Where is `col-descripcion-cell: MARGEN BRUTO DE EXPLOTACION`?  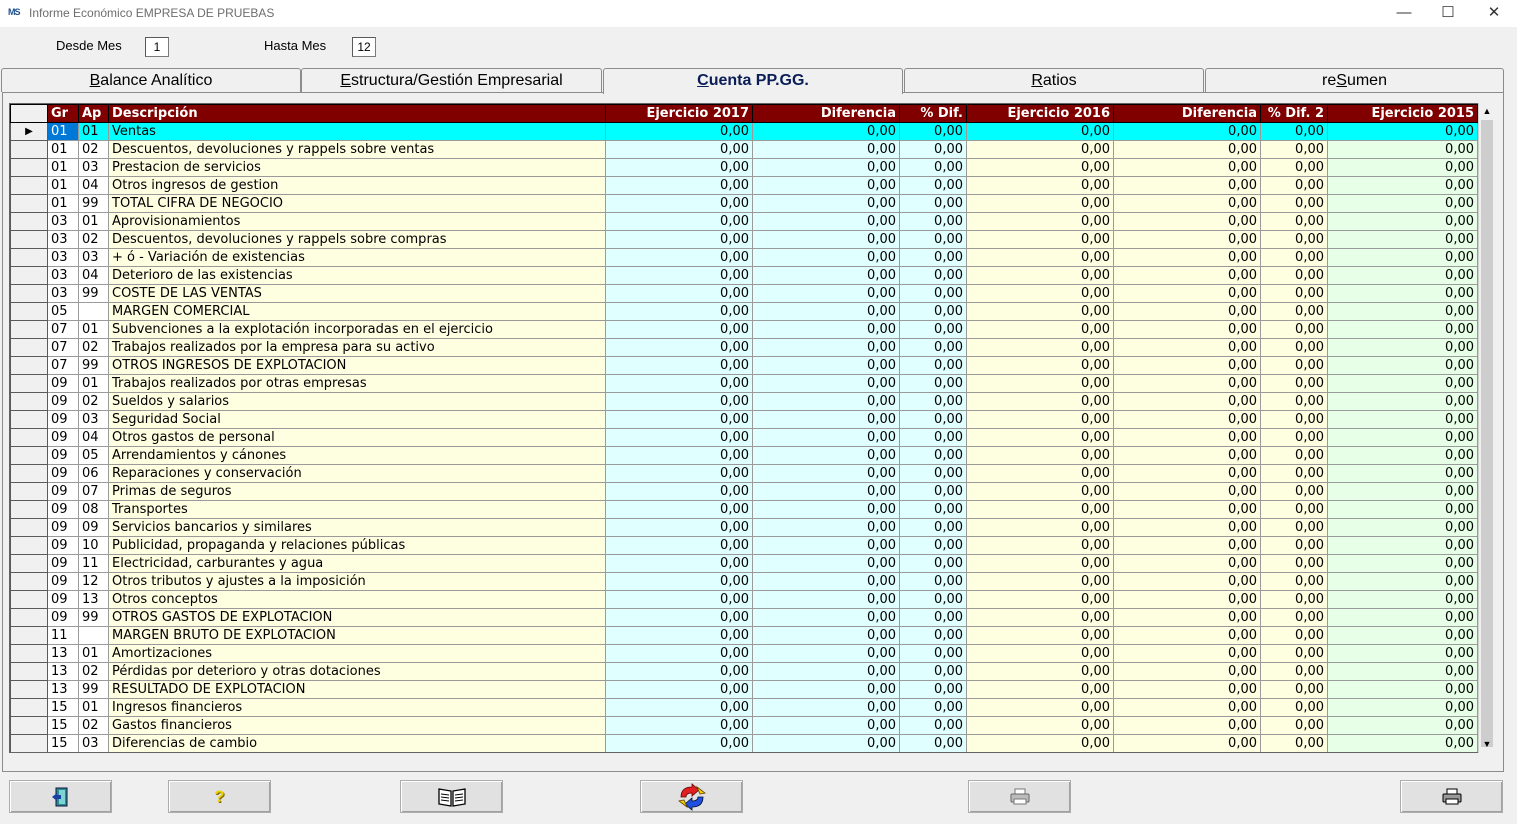
col-descripcion-cell: MARGEN BRUTO DE EXPLOTACION is located at coordinates (357, 635).